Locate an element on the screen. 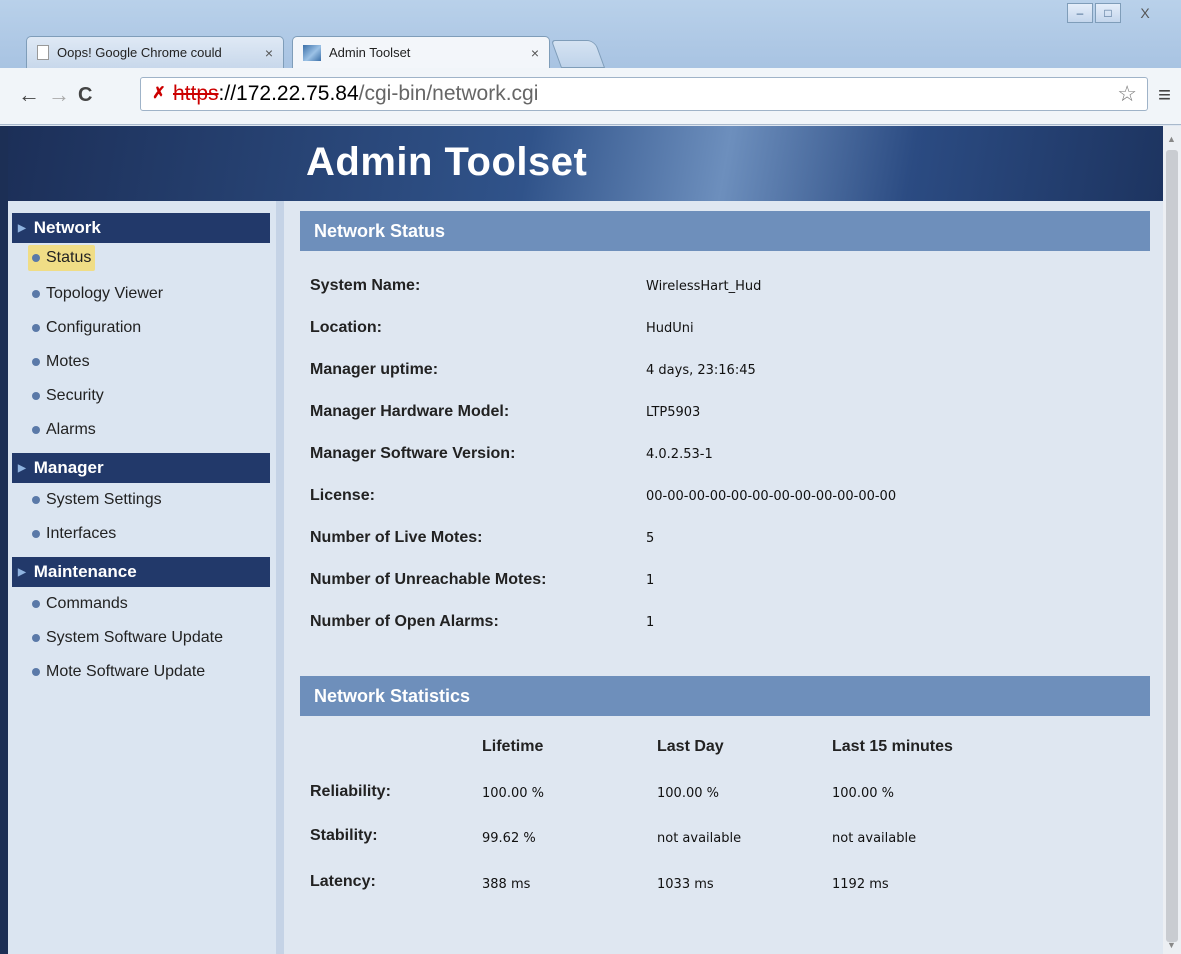 This screenshot has height=954, width=1181. window-controls: – □ X is located at coordinates (1117, 13).